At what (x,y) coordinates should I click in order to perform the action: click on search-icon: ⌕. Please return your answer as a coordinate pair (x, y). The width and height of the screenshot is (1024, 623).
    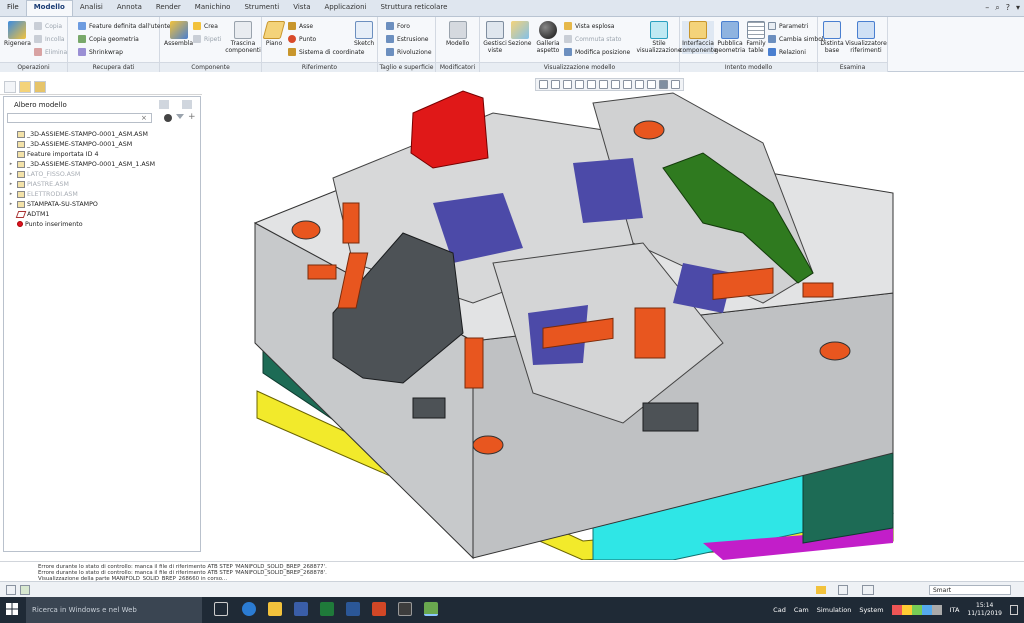
    Looking at the image, I should click on (997, 8).